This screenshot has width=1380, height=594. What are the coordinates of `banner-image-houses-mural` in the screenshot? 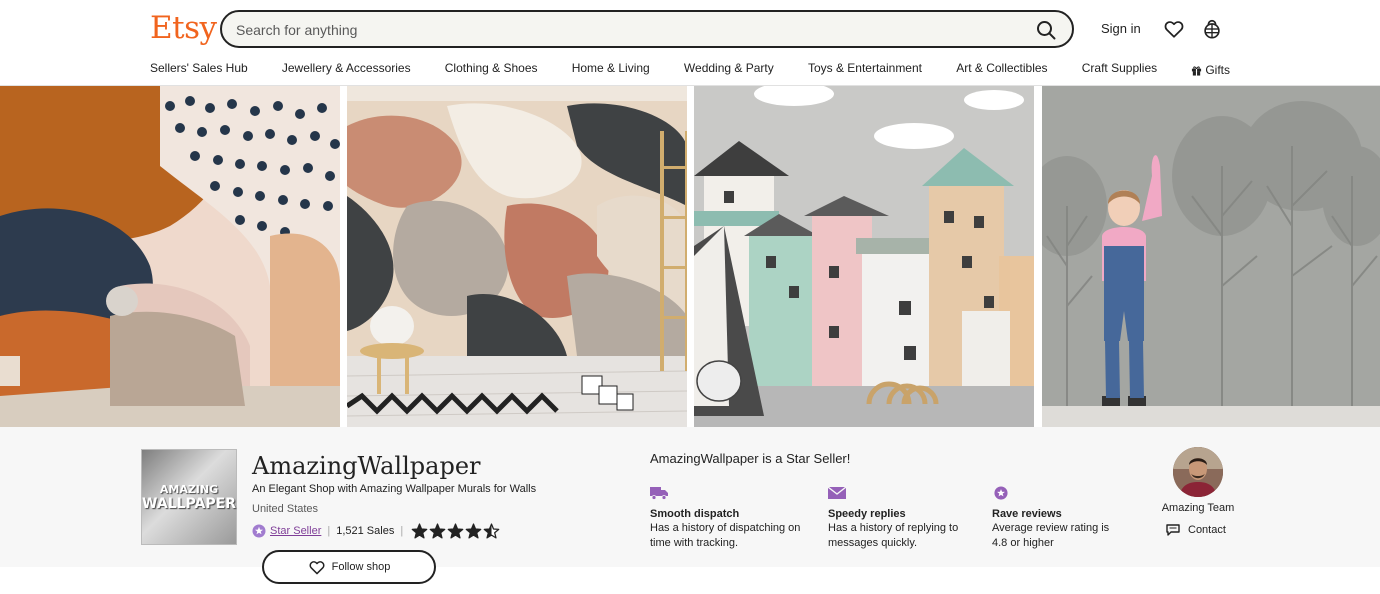 It's located at (864, 256).